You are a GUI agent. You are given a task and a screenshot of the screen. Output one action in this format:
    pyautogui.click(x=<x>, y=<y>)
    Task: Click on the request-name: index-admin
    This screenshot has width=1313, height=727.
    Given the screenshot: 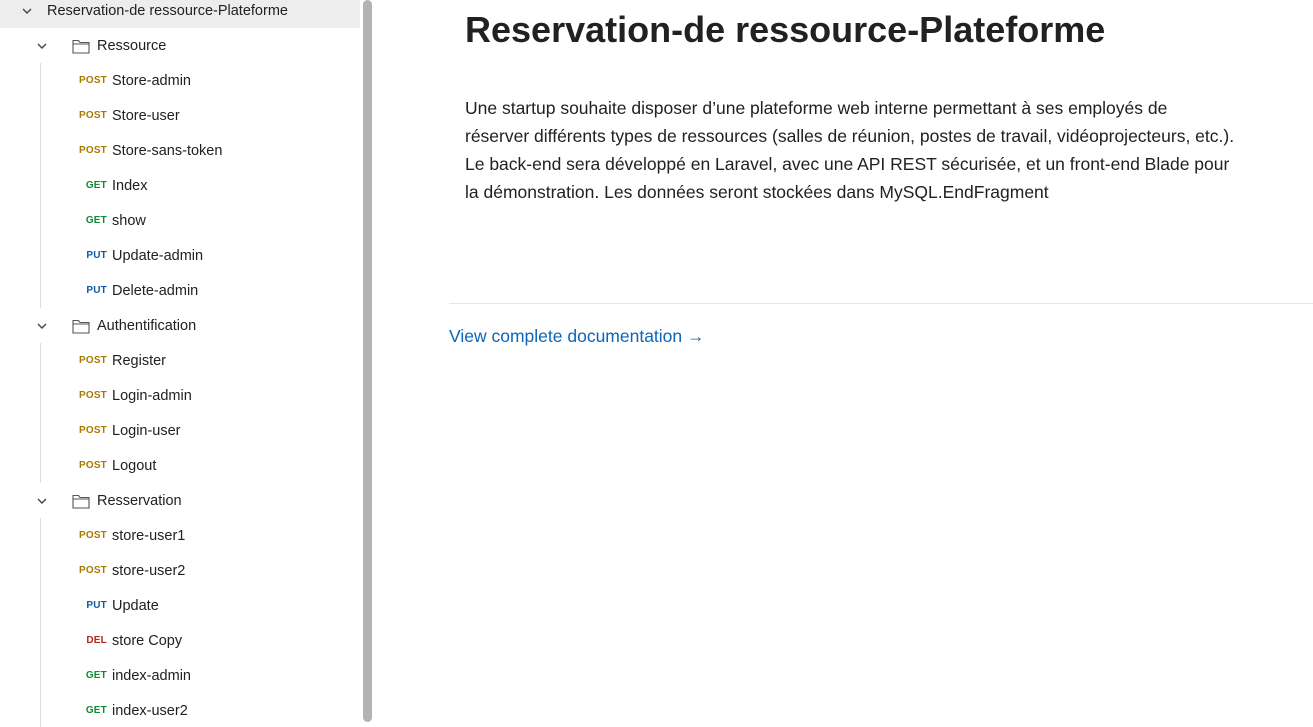 What is the action you would take?
    pyautogui.click(x=151, y=675)
    